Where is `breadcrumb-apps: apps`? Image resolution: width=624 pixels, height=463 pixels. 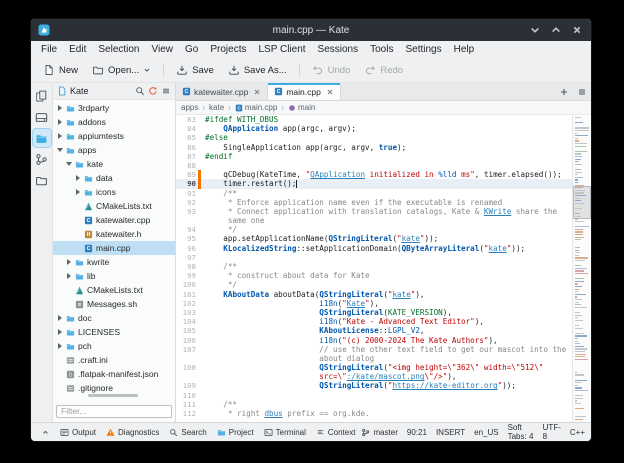
breadcrumb-apps: apps is located at coordinates (189, 107).